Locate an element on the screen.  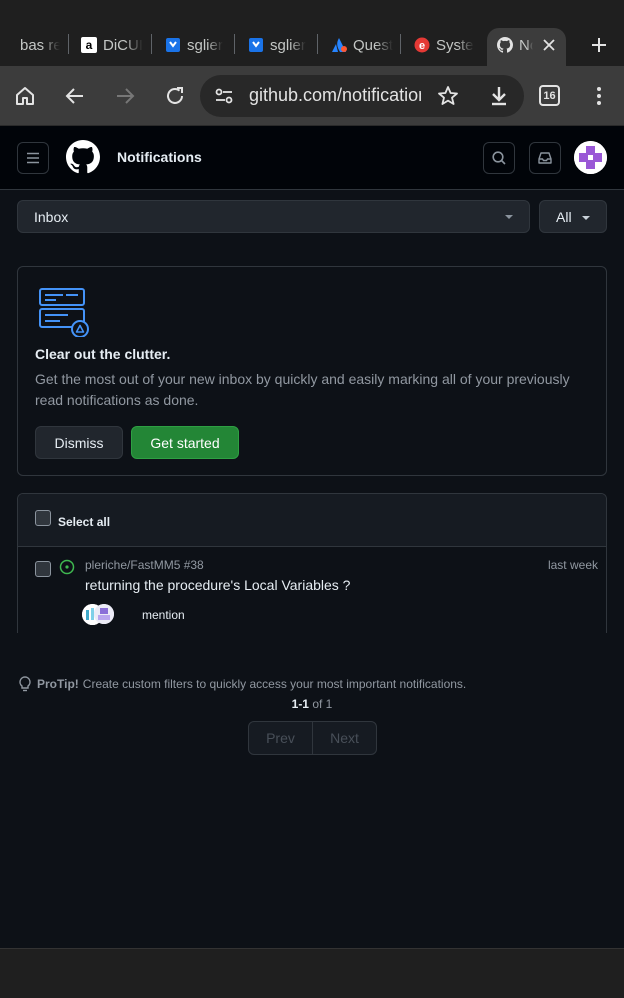
browser-toolbar: github.com/notifications 16 is located at coordinates (312, 96).